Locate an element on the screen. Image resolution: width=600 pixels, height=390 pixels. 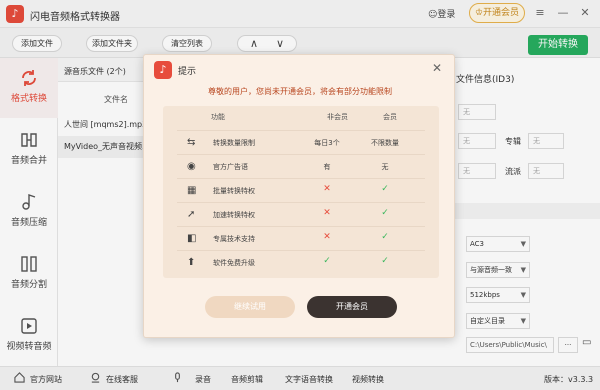
column-vip: 会员 is located at coordinates (390, 117).